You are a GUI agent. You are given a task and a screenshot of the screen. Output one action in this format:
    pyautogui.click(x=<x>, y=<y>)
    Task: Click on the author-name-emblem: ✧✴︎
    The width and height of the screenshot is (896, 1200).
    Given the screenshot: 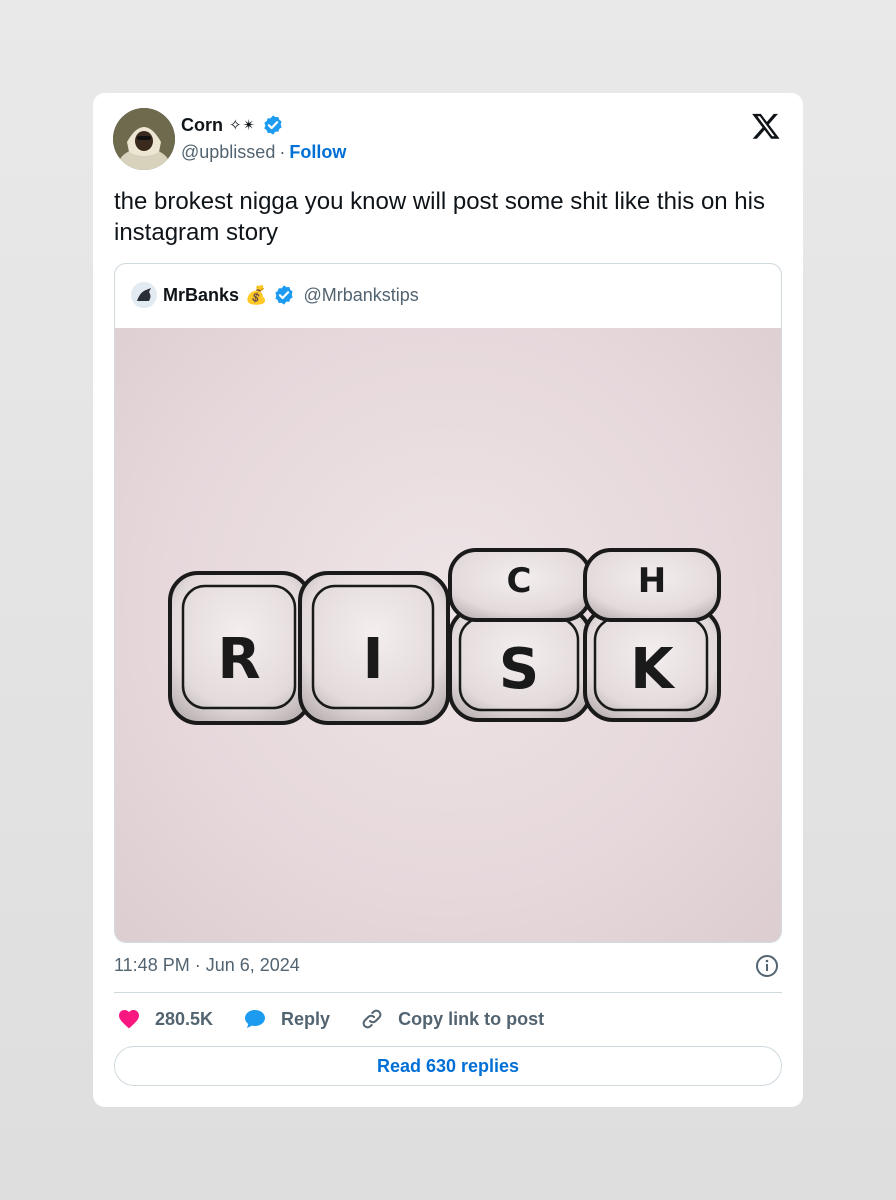 What is the action you would take?
    pyautogui.click(x=243, y=125)
    